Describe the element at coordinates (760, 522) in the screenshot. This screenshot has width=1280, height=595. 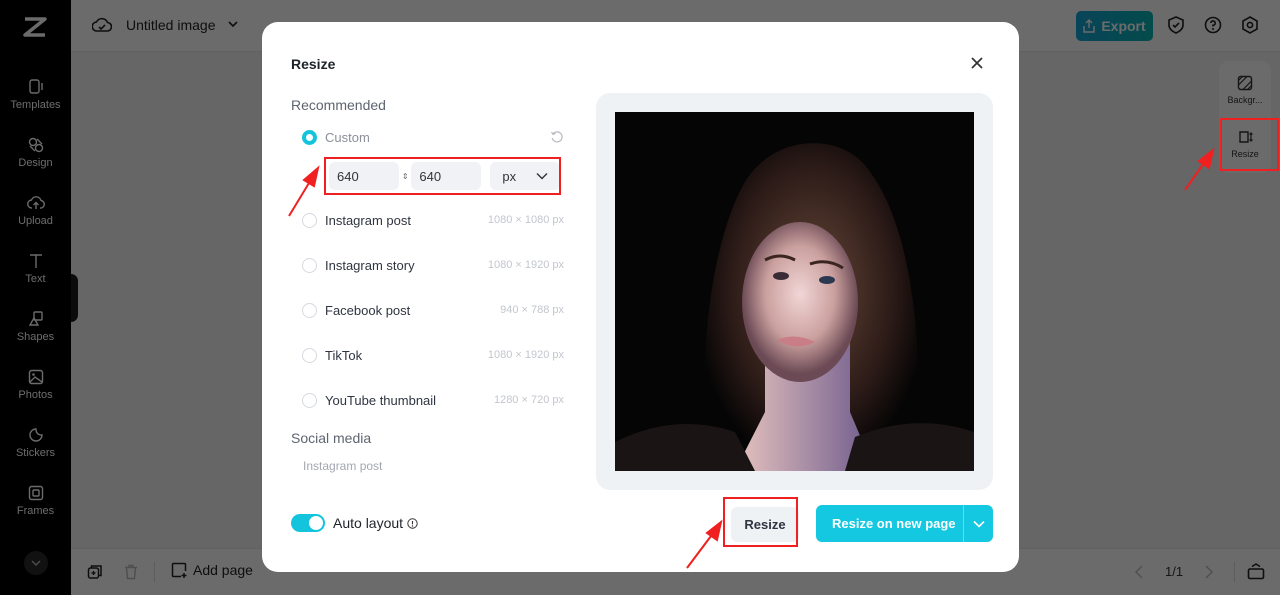
I see `annotation-highlight-resize-button` at that location.